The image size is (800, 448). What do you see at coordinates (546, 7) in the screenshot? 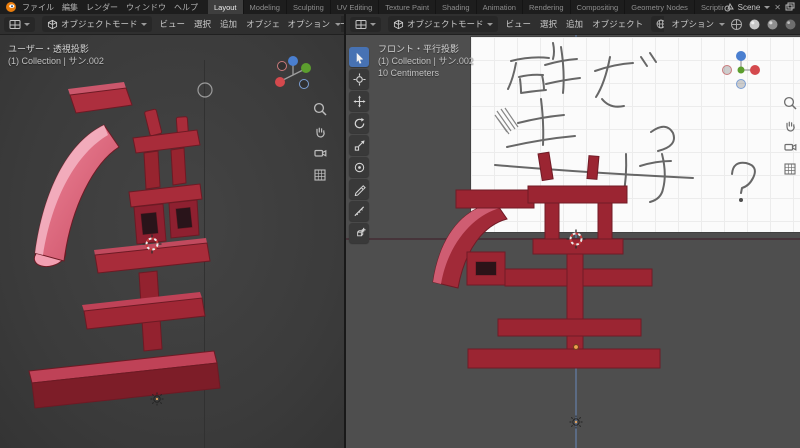
I see `tab-rendering: Rendering` at bounding box center [546, 7].